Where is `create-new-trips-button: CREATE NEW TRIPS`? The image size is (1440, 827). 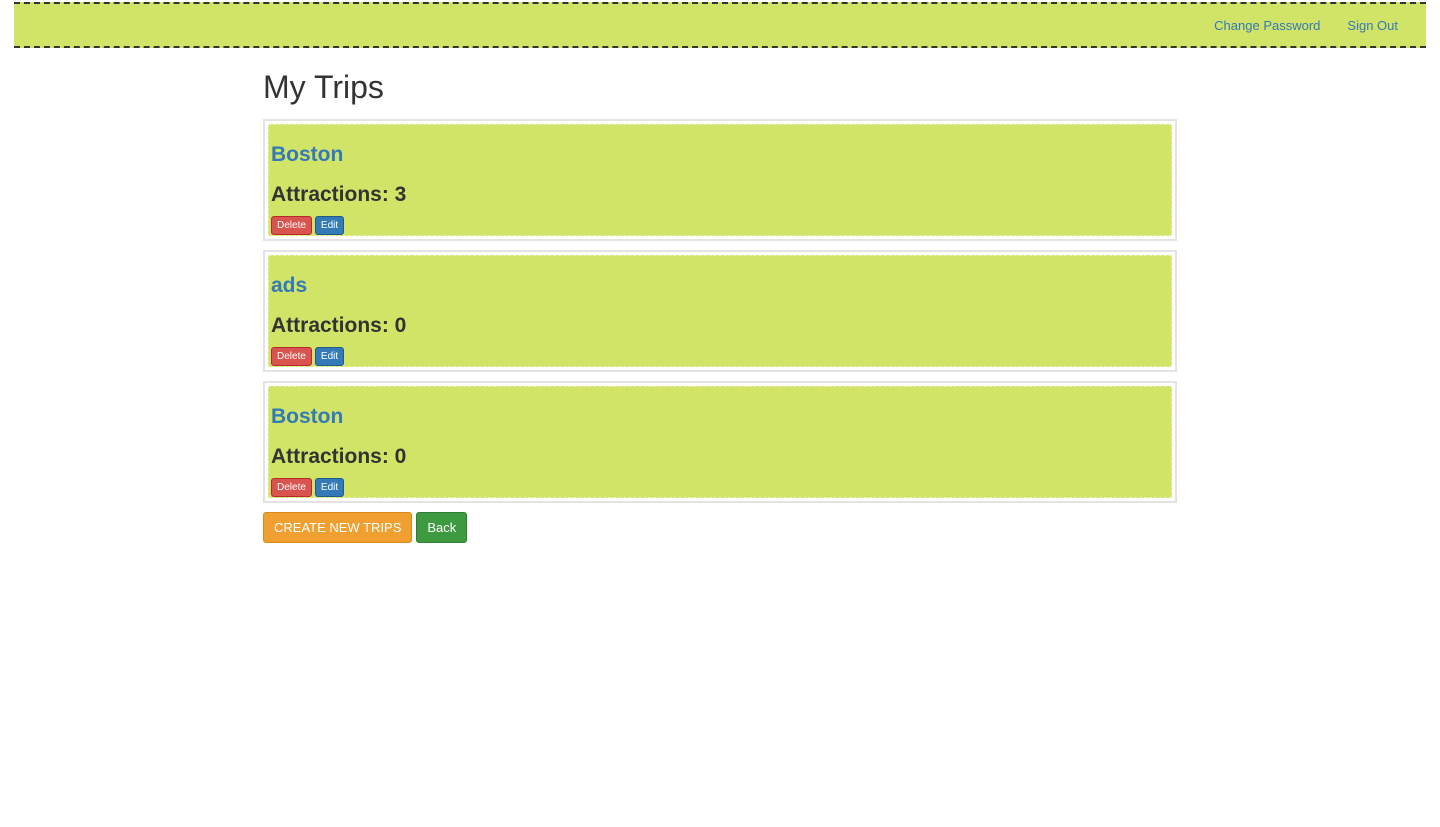 create-new-trips-button: CREATE NEW TRIPS is located at coordinates (338, 527).